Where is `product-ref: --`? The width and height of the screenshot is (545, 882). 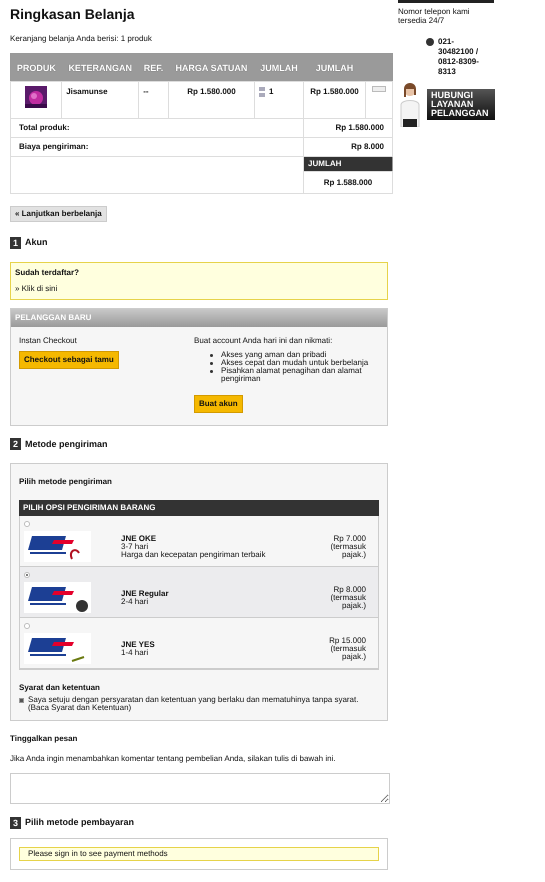
product-ref: -- is located at coordinates (146, 91).